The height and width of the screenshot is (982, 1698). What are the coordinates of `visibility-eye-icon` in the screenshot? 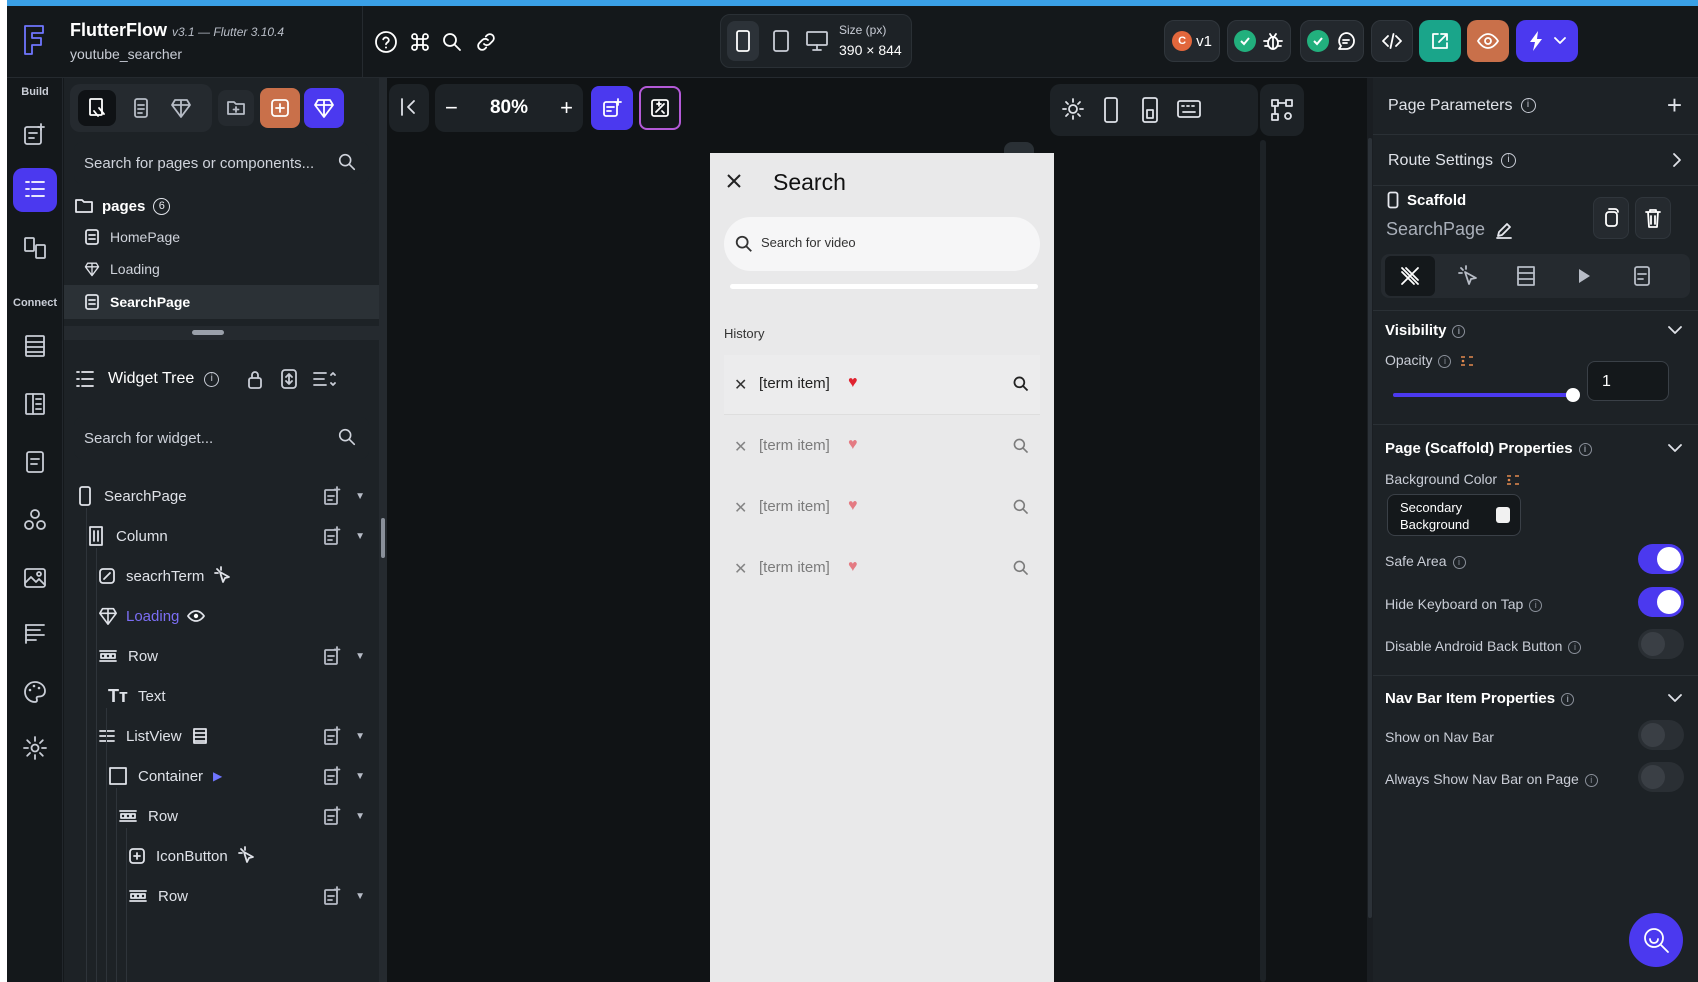 It's located at (196, 616).